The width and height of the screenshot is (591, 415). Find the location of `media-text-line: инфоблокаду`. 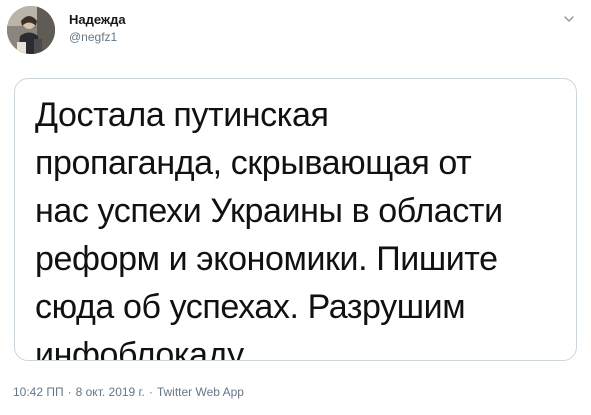

media-text-line: инфоблокаду is located at coordinates (139, 348).